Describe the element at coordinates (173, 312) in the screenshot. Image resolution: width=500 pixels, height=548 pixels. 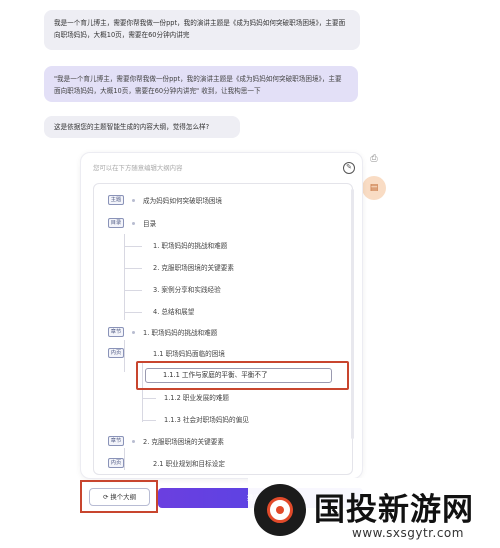
I see `toc-item: 4. 总结和展望` at that location.